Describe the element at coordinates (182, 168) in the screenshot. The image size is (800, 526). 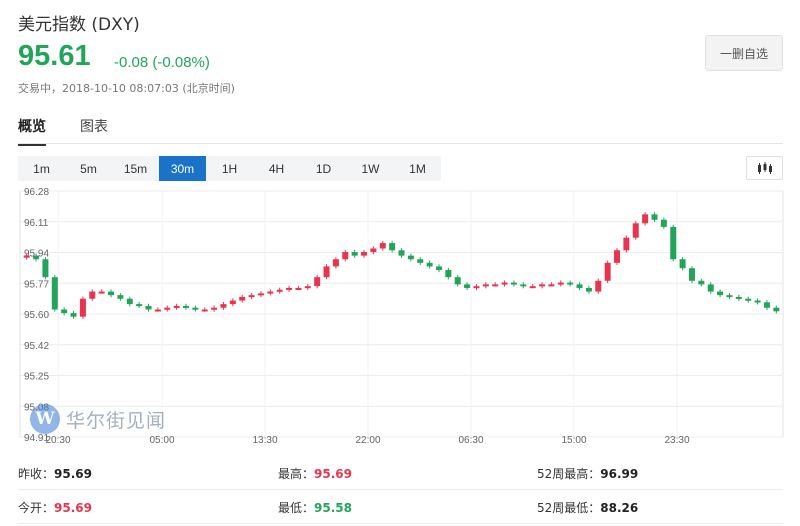
I see `period-30m: 30m` at that location.